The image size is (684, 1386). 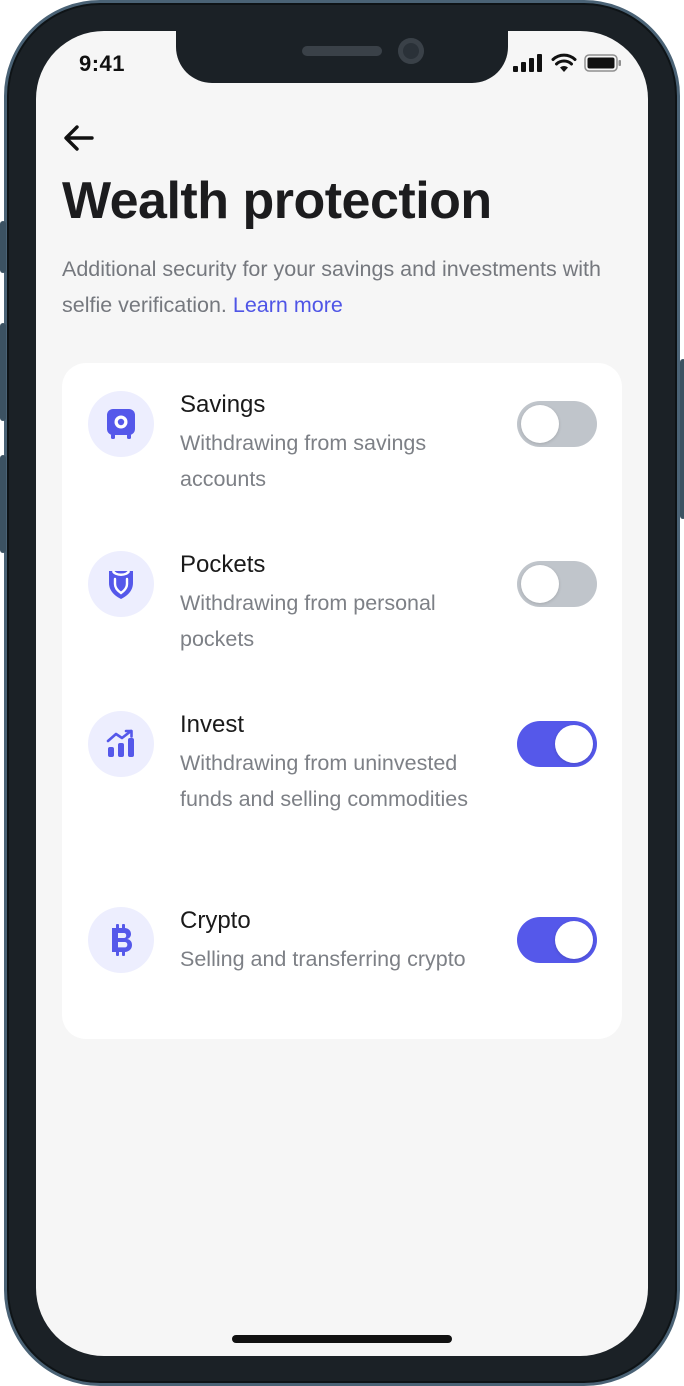 I want to click on volume-up-button, so click(x=3, y=372).